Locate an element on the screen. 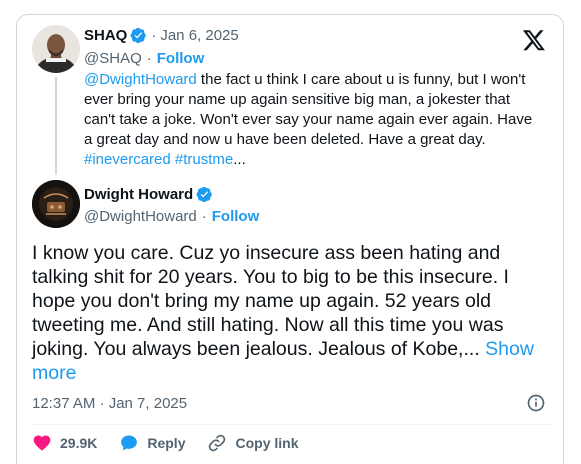 This screenshot has width=581, height=464. parent-follow-button: Follow is located at coordinates (181, 58).